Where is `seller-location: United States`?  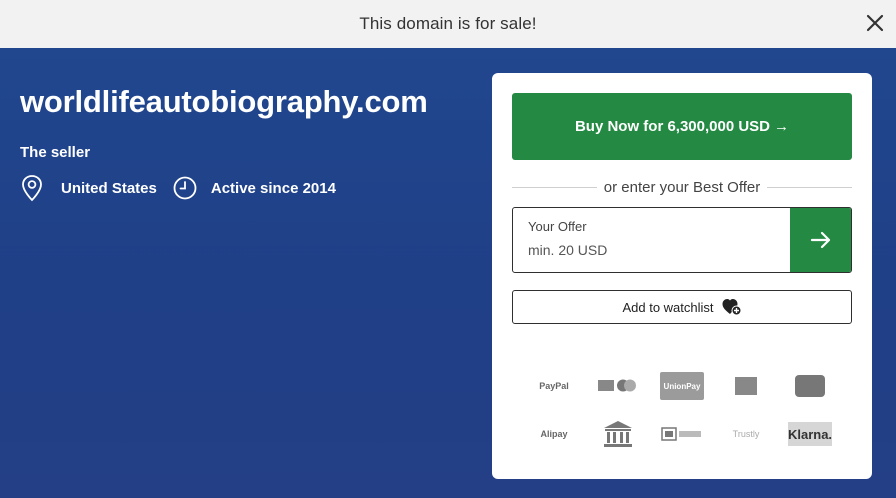
seller-location: United States is located at coordinates (96, 188).